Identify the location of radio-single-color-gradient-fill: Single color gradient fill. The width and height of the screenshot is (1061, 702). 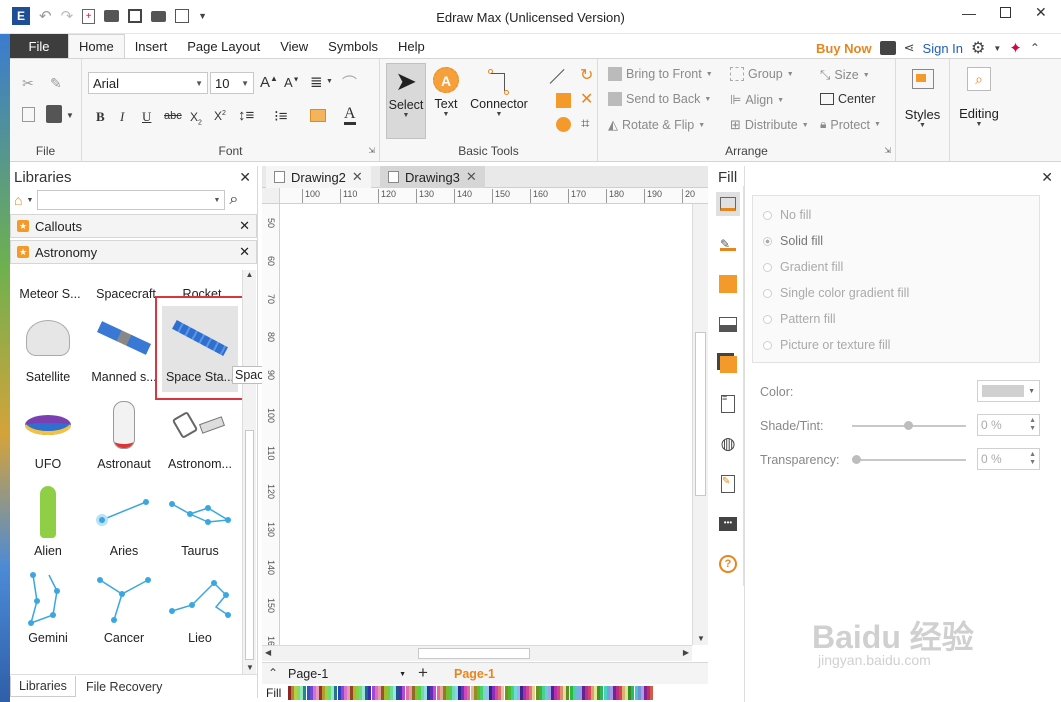
(836, 293).